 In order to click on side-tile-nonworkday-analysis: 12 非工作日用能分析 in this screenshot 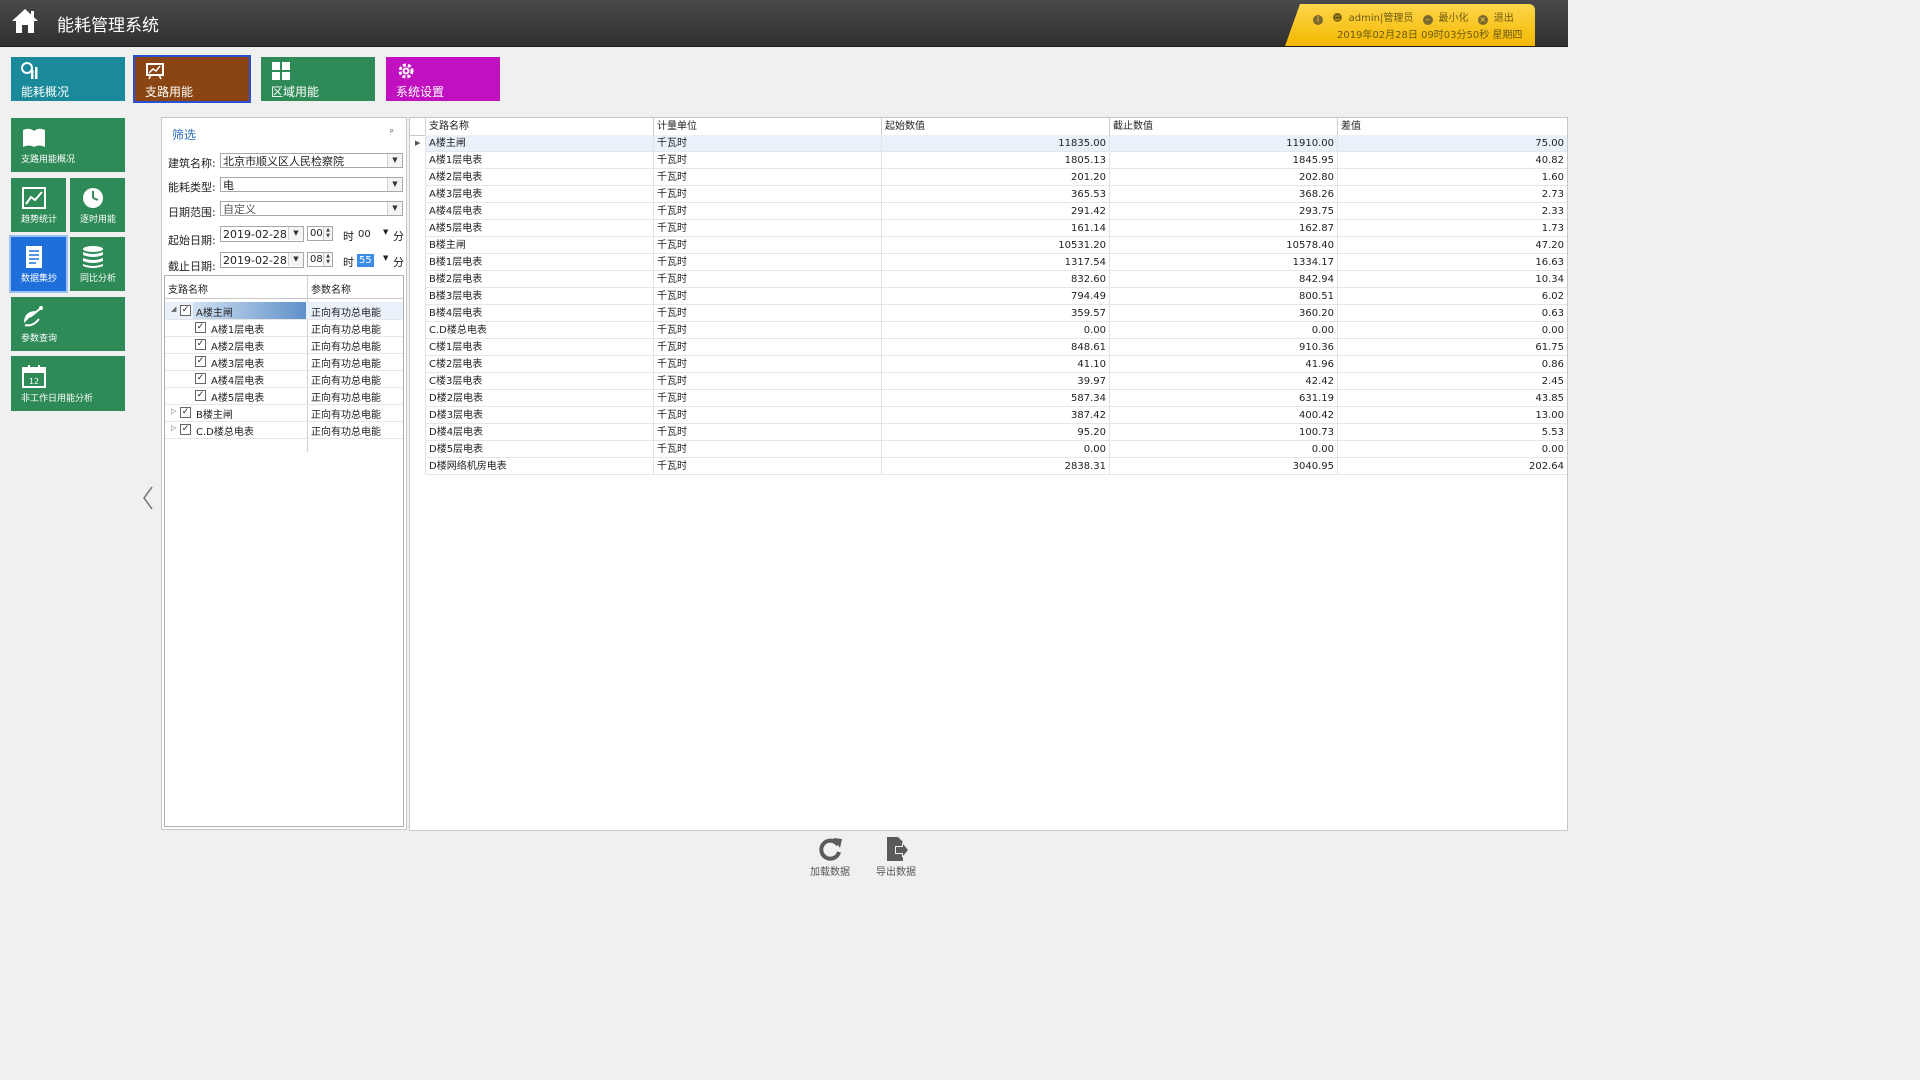, I will do `click(68, 383)`.